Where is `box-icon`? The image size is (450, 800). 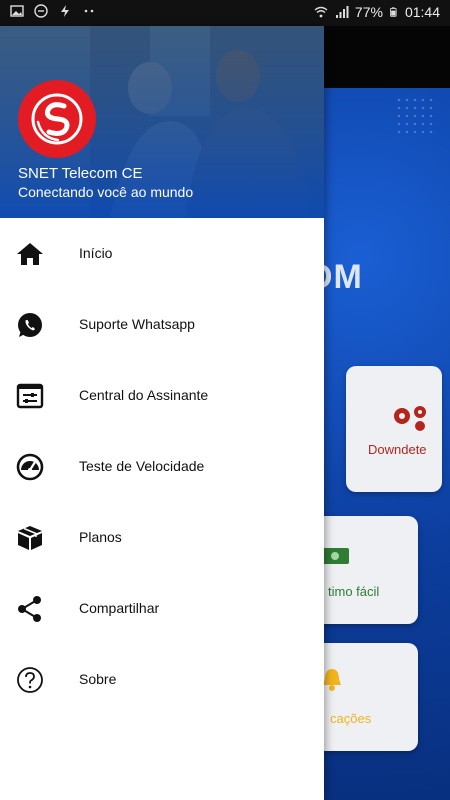
box-icon is located at coordinates (30, 538).